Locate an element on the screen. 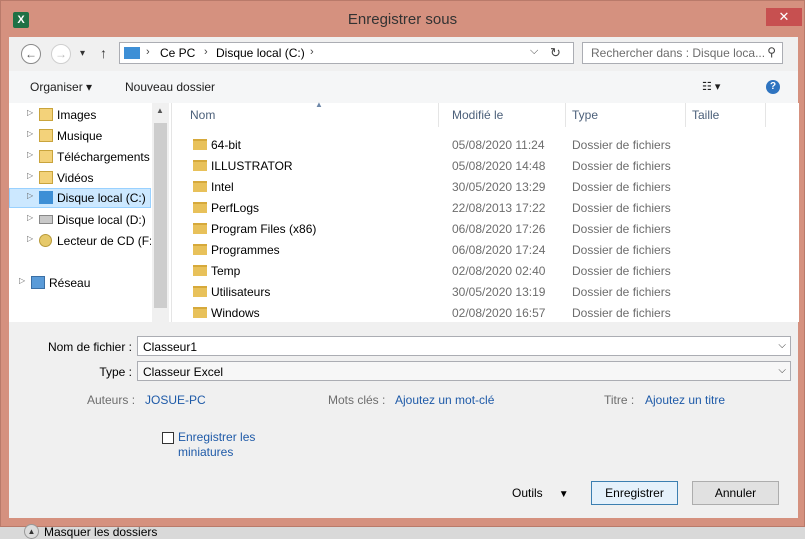 This screenshot has width=805, height=539. breadcrumb-local-disk-c: Disque local (C:) is located at coordinates (260, 53).